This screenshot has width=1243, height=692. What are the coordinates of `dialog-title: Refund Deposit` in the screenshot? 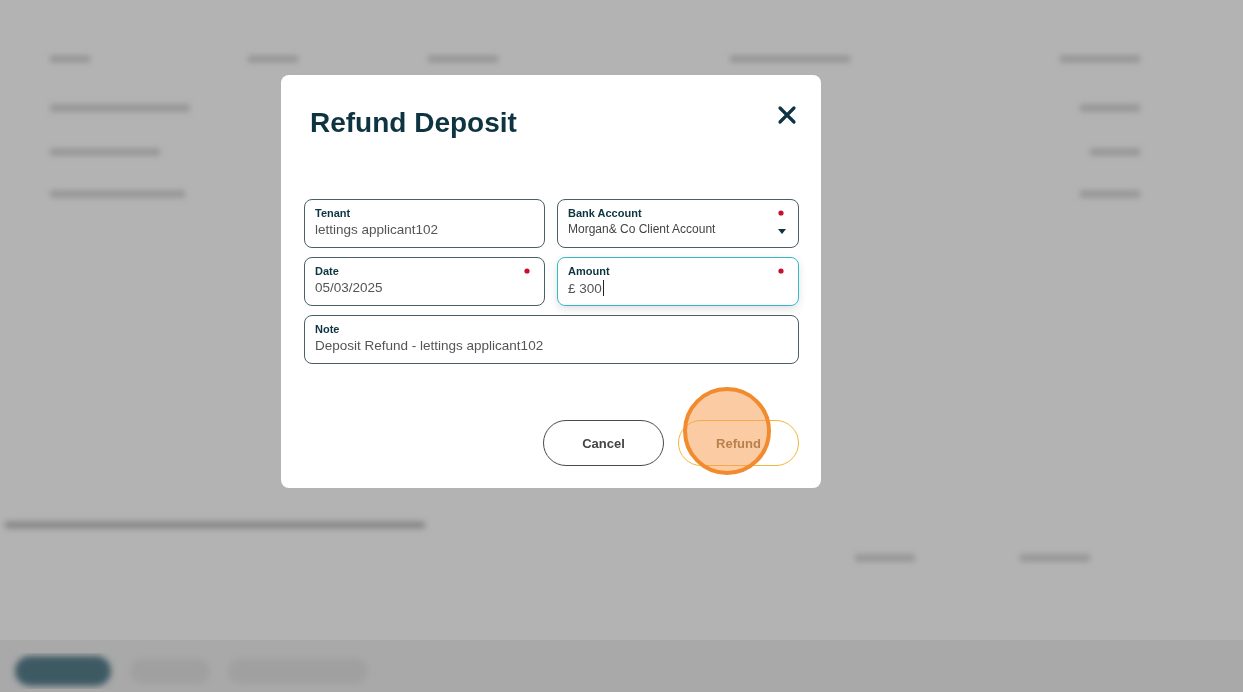 It's located at (413, 123).